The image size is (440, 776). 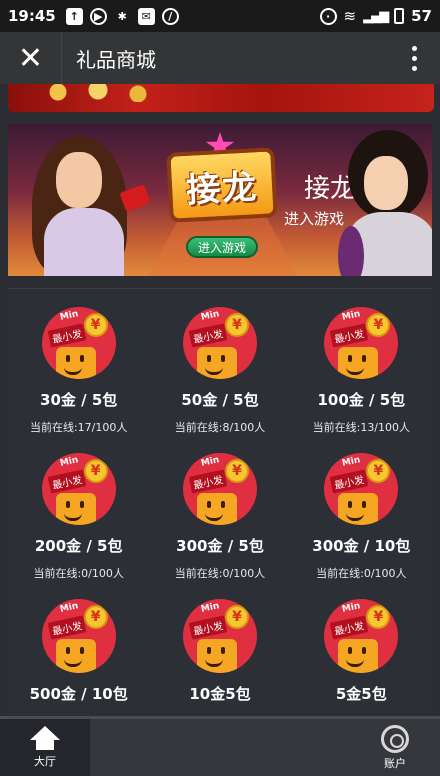 I want to click on upload-icon: ↑, so click(x=74, y=16).